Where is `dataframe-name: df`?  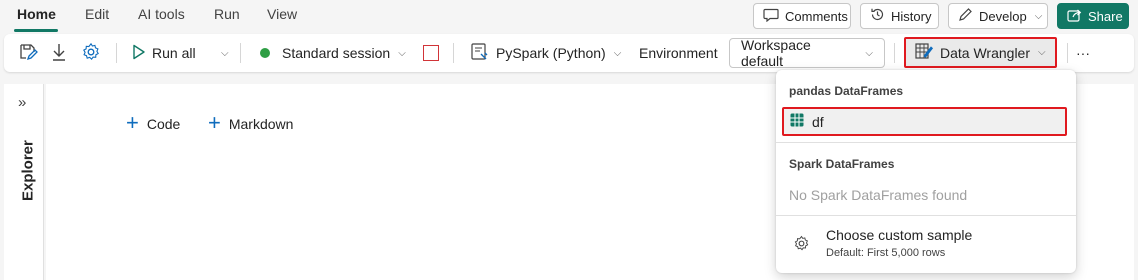 dataframe-name: df is located at coordinates (818, 121).